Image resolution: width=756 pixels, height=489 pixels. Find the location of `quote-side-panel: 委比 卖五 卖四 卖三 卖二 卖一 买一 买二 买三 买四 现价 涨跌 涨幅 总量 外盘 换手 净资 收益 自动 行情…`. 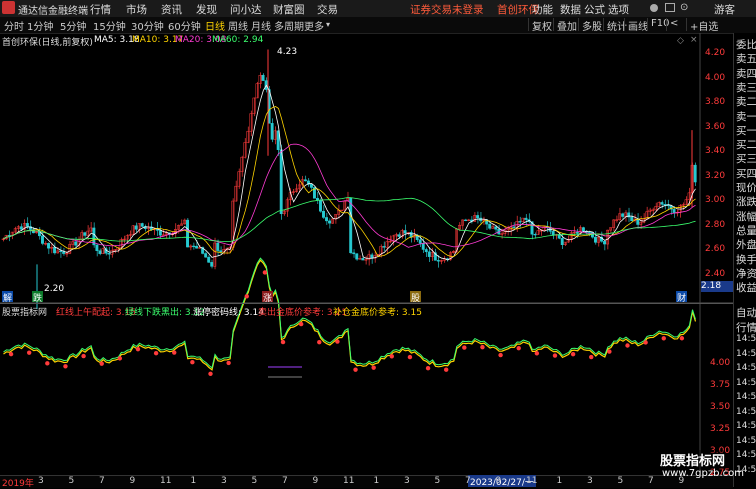

quote-side-panel: 委比 卖五 卖四 卖三 卖二 卖一 买一 买二 买三 买四 现价 涨跌 涨幅 总量 外盘 换手 净资 收益 自动 行情… is located at coordinates (744, 260).